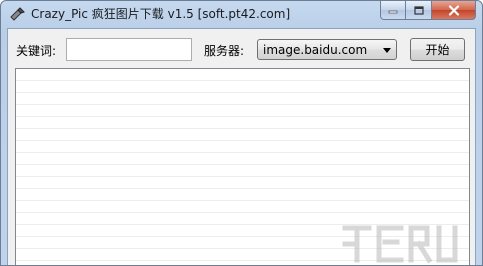 This screenshot has width=483, height=266. I want to click on chevron-down-icon, so click(387, 50).